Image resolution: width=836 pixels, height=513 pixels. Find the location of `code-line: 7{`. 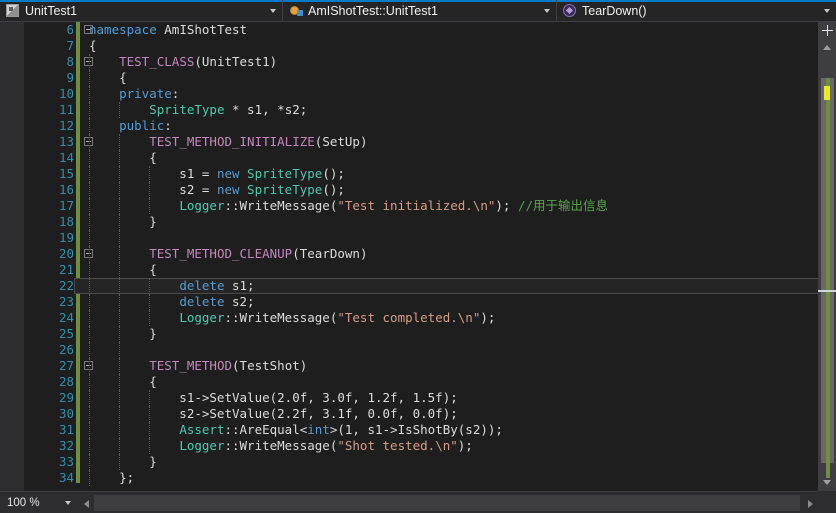

code-line: 7{ is located at coordinates (418, 46).